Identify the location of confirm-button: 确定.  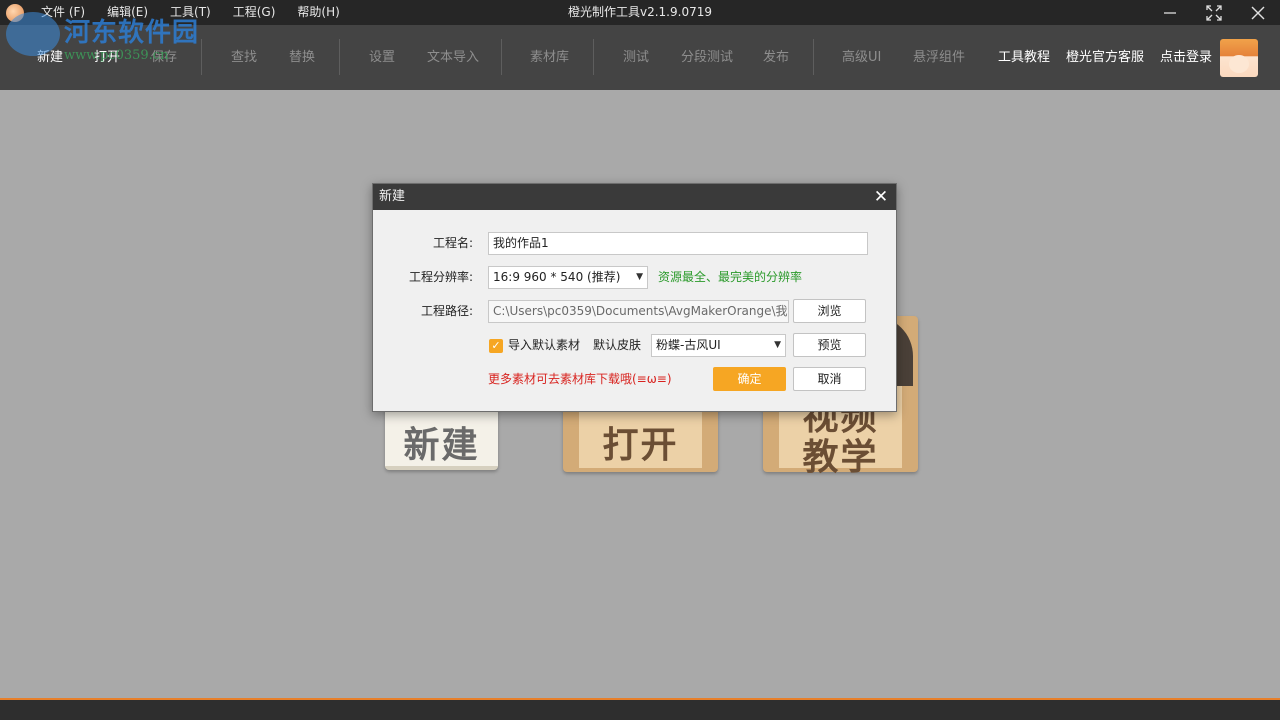
(749, 379).